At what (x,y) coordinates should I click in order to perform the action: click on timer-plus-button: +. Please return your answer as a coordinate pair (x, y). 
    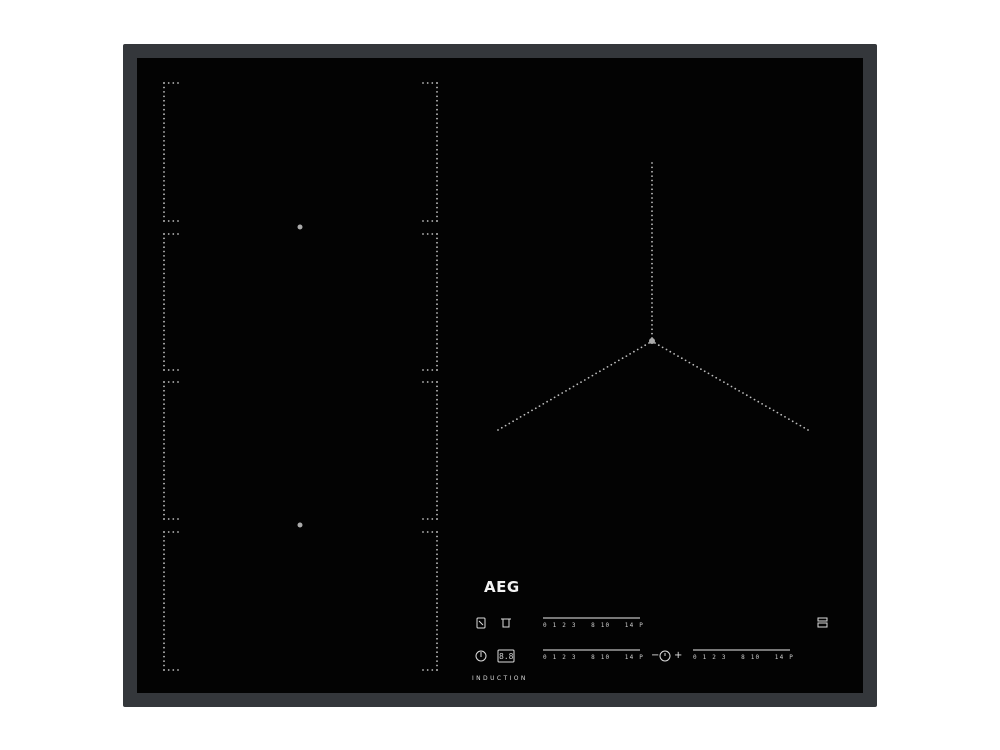
    Looking at the image, I should click on (678, 656).